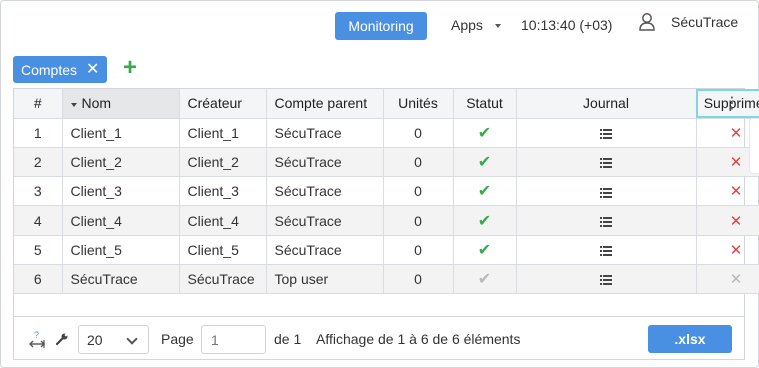  Describe the element at coordinates (38, 162) in the screenshot. I see `cell-num: 2` at that location.